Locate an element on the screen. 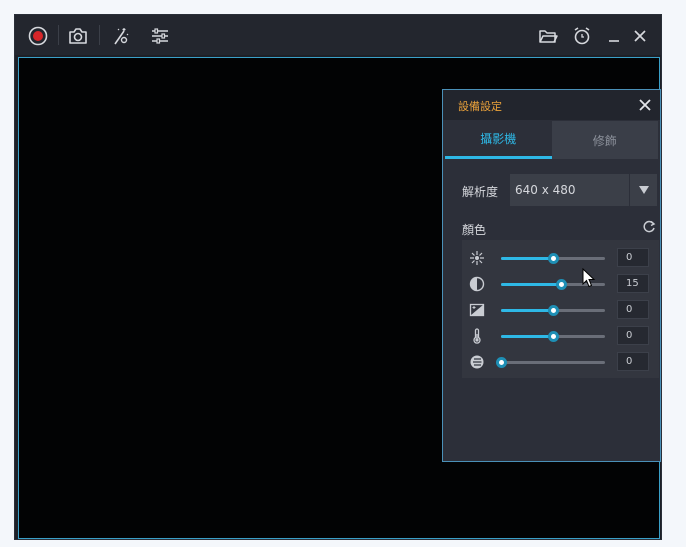 The width and height of the screenshot is (686, 547). effects-icon is located at coordinates (121, 36).